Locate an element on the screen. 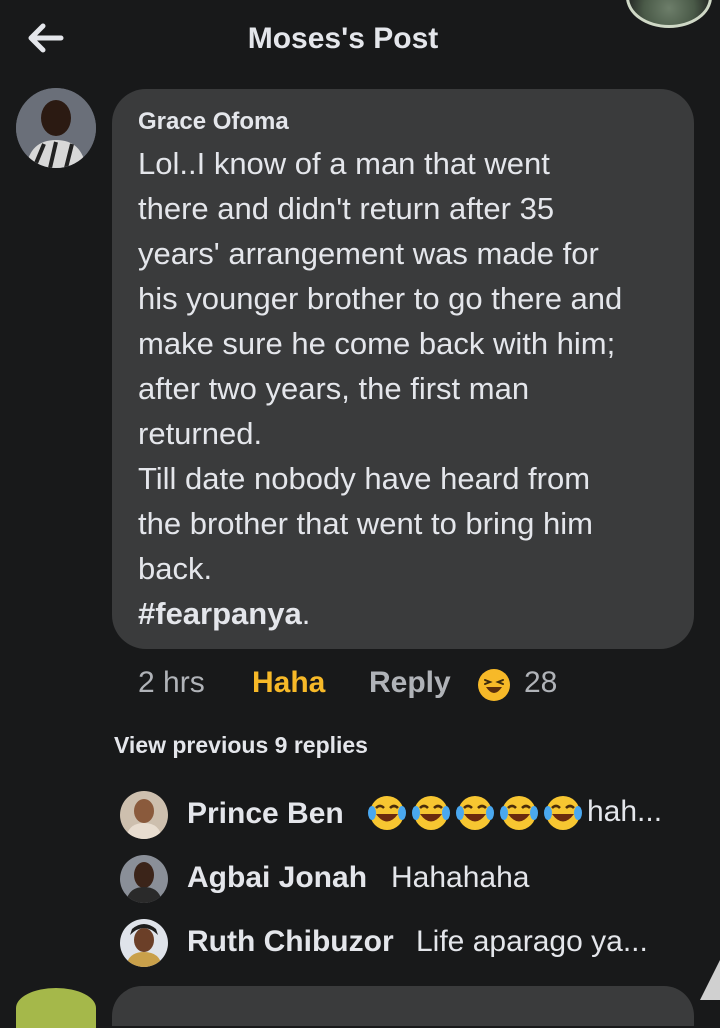  comment-line: years' arrangement was made for is located at coordinates (368, 253).